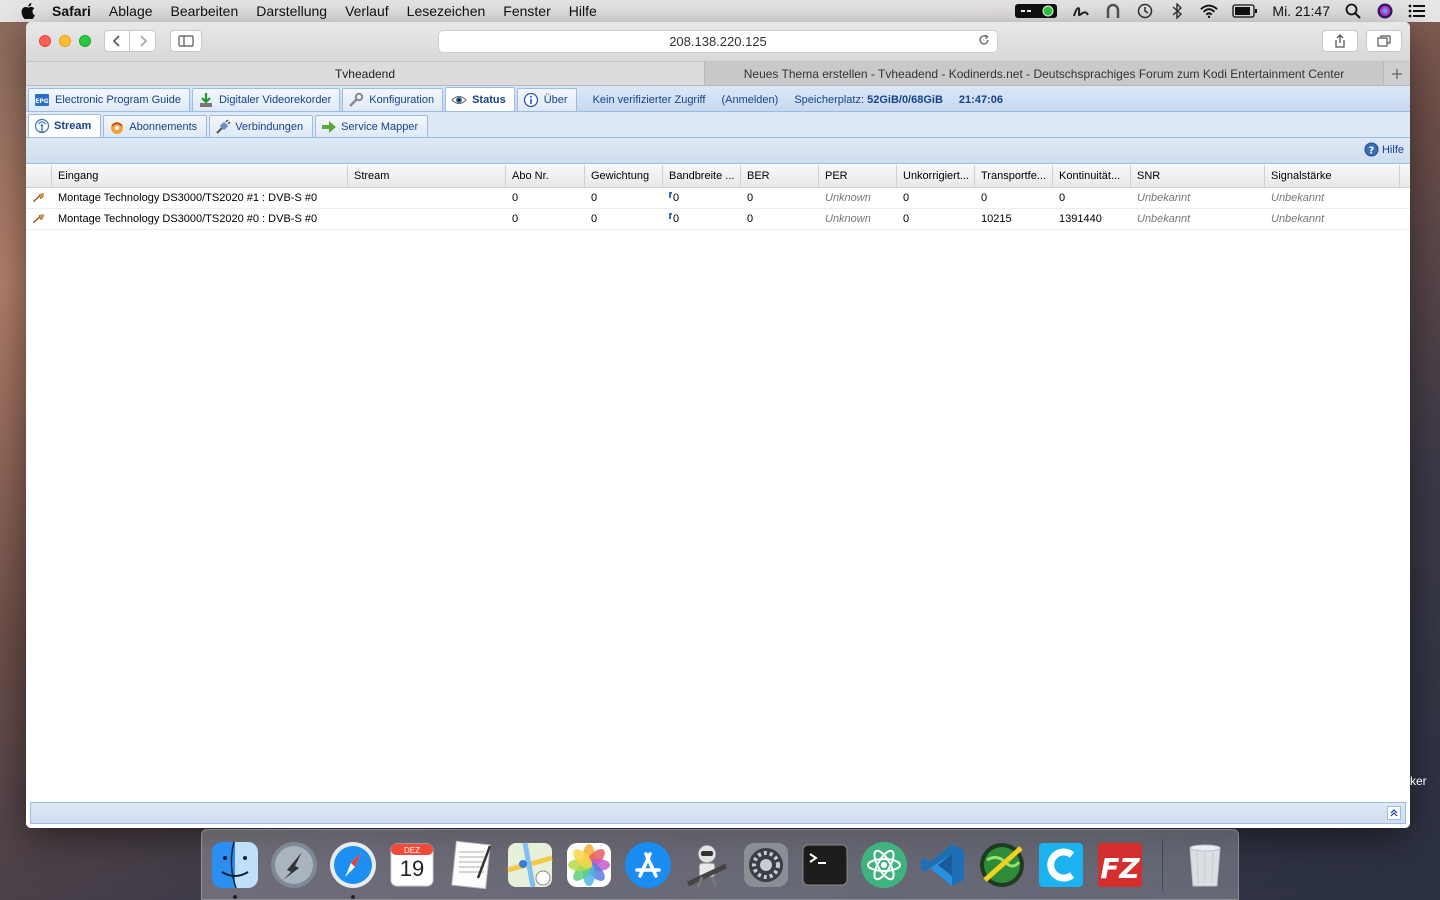 This screenshot has width=1440, height=900. I want to click on tab-label: Digitaler Videorekorder, so click(275, 100).